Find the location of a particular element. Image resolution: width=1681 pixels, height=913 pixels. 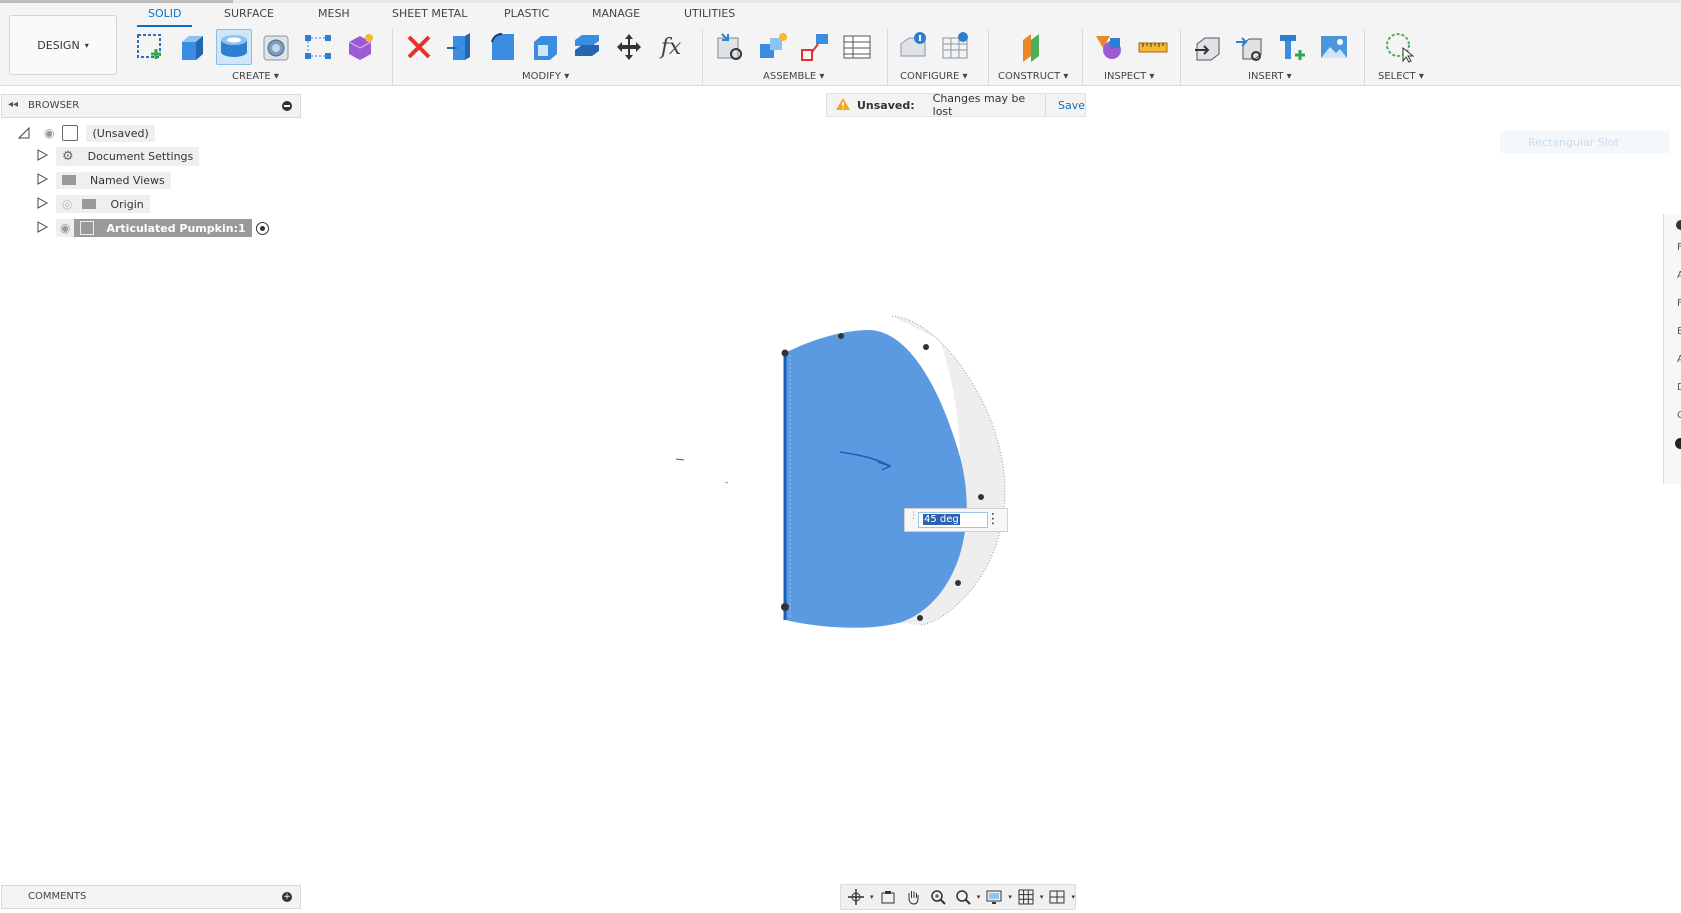

select-group-label: SELECT ▾ is located at coordinates (1401, 76).